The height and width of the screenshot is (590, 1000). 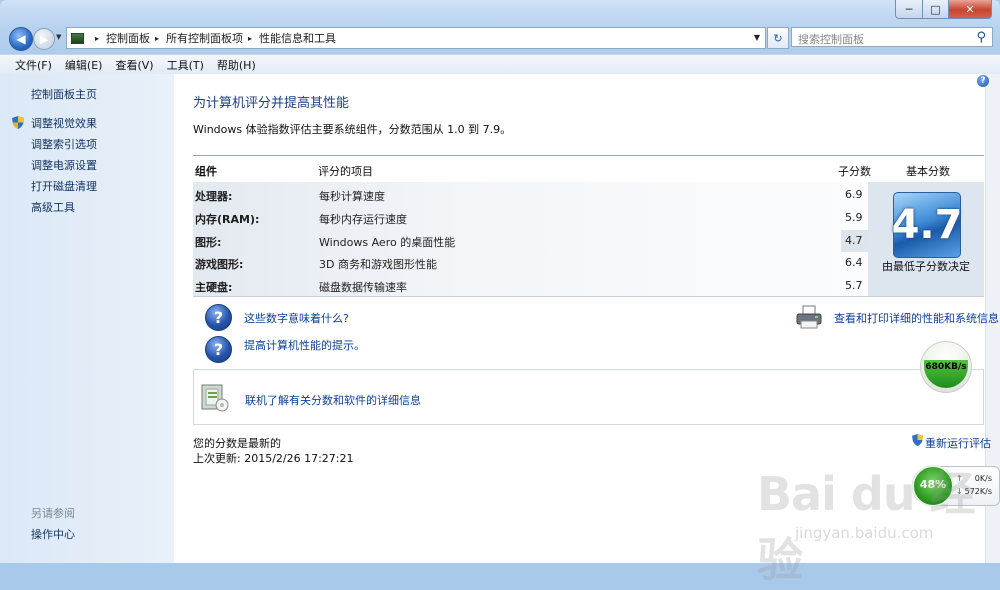 What do you see at coordinates (345, 171) in the screenshot?
I see `header-item: 评分的项目` at bounding box center [345, 171].